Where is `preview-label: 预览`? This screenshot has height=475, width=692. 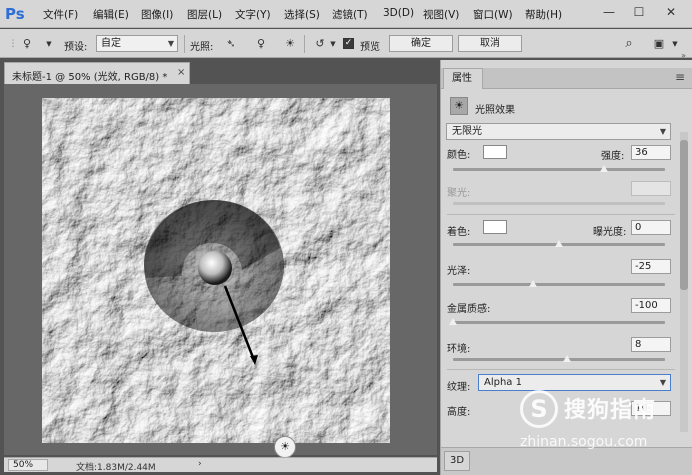
preview-label: 预览 is located at coordinates (370, 47).